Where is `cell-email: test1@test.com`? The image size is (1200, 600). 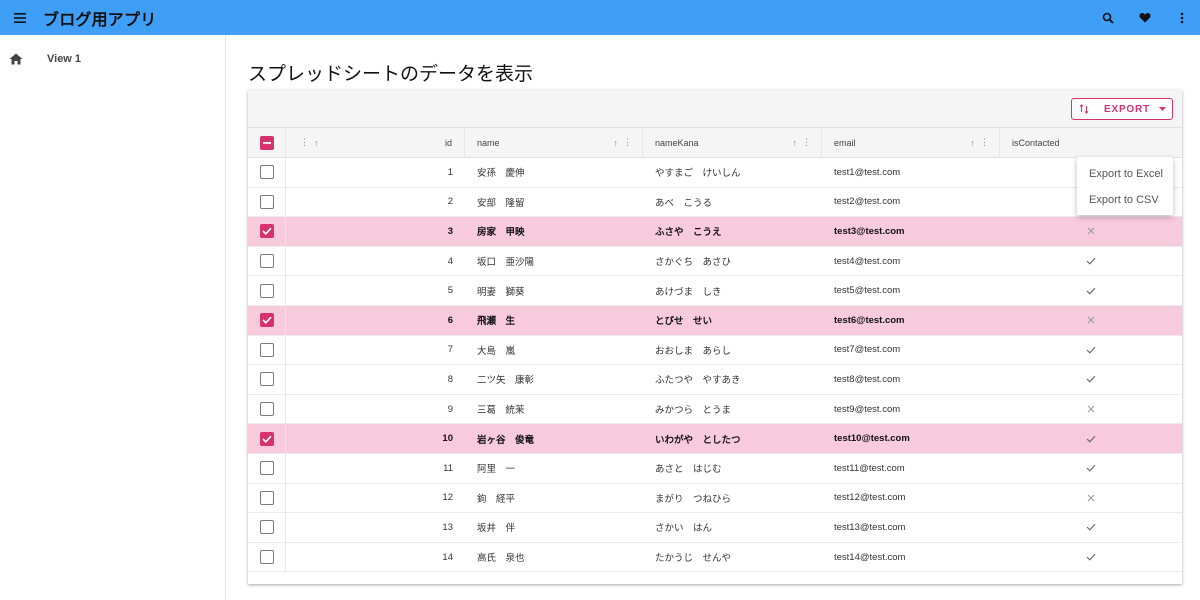 cell-email: test1@test.com is located at coordinates (867, 172).